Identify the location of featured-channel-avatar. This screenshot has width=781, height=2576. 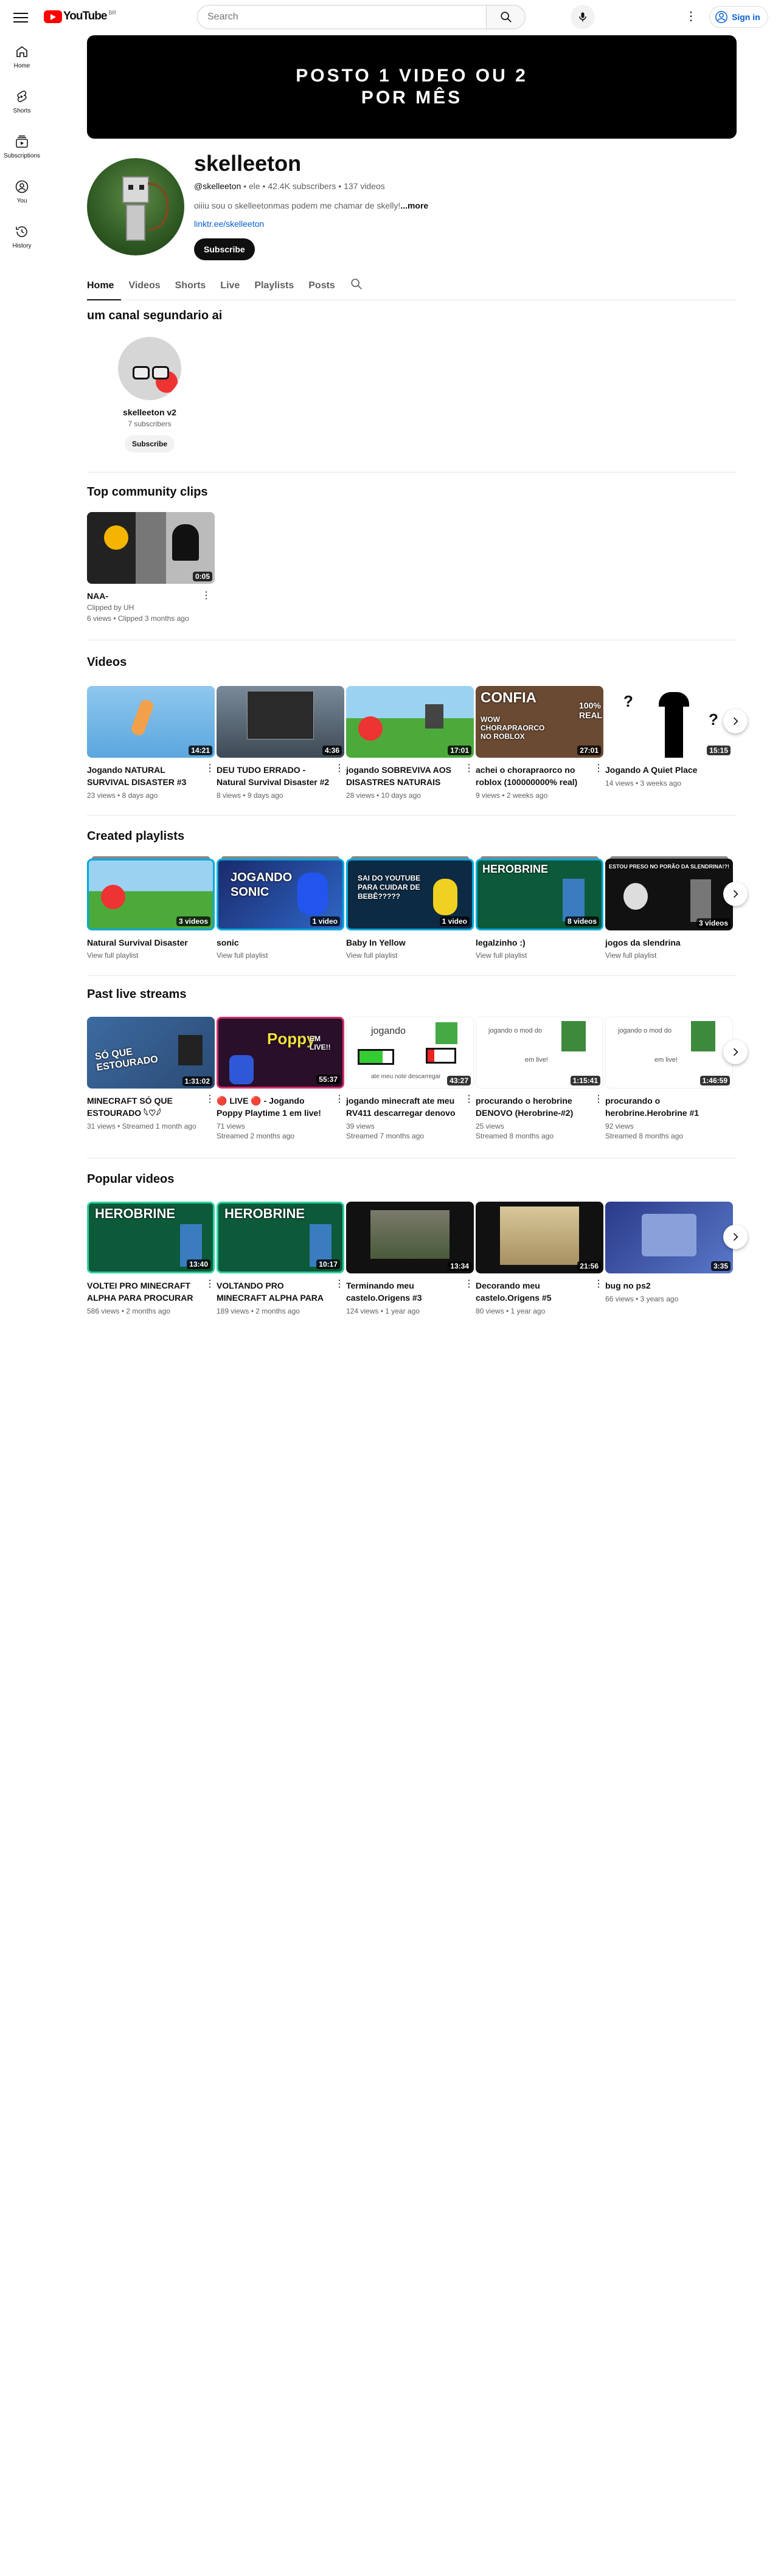
(150, 368).